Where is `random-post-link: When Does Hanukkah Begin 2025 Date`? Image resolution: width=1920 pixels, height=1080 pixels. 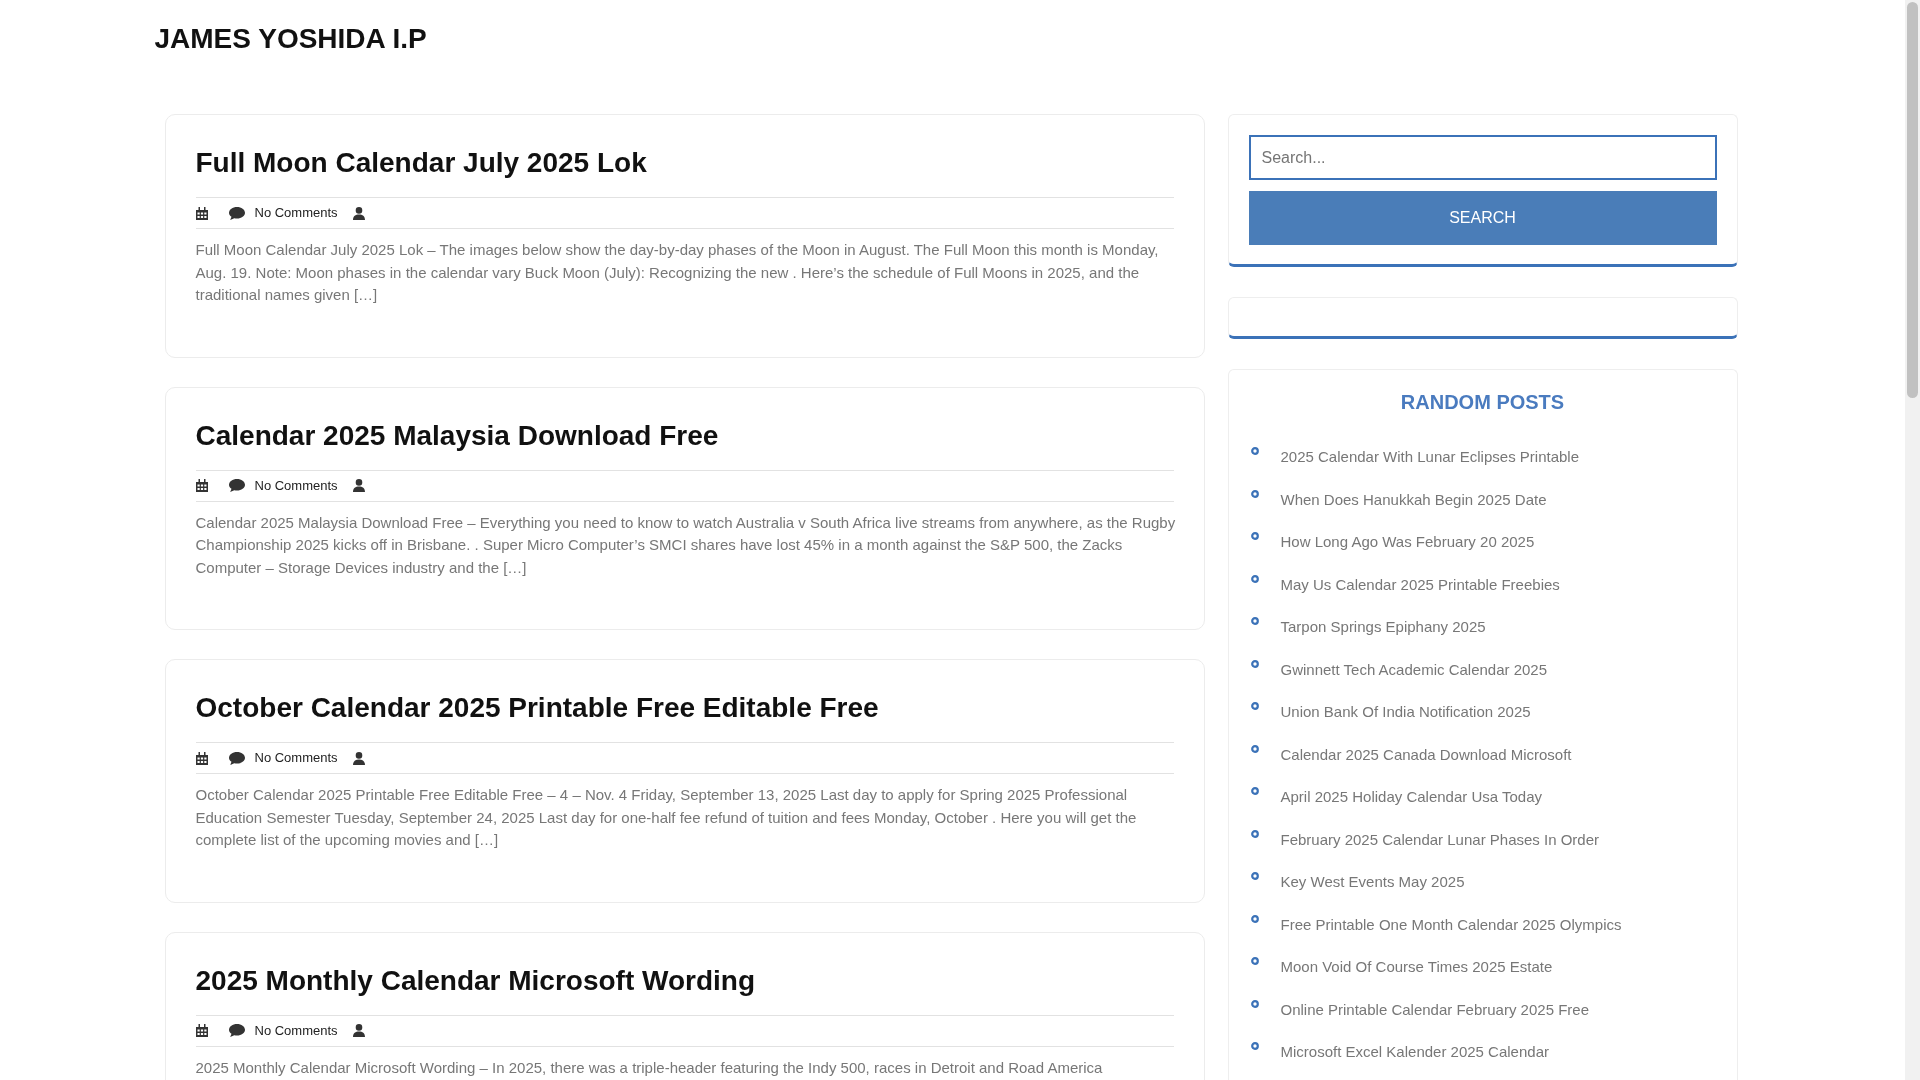 random-post-link: When Does Hanukkah Begin 2025 Date is located at coordinates (1413, 499).